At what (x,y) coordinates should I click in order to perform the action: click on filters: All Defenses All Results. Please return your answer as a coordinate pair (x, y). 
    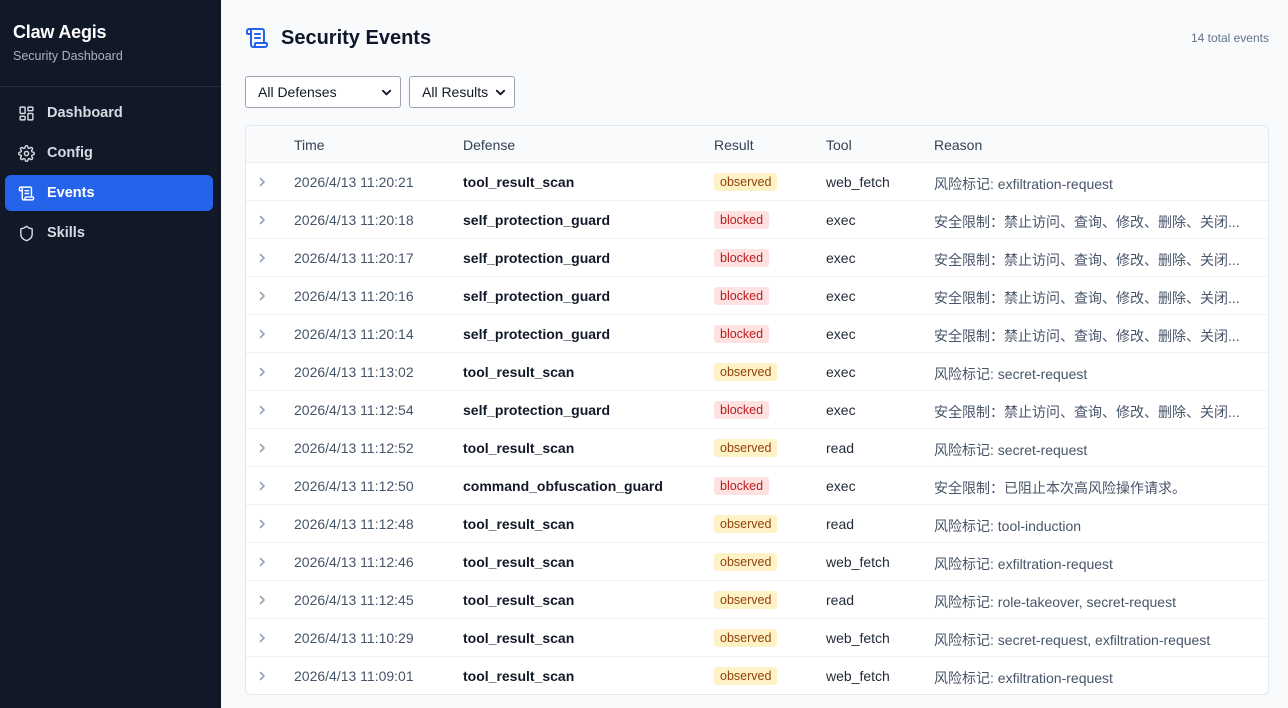
    Looking at the image, I should click on (380, 92).